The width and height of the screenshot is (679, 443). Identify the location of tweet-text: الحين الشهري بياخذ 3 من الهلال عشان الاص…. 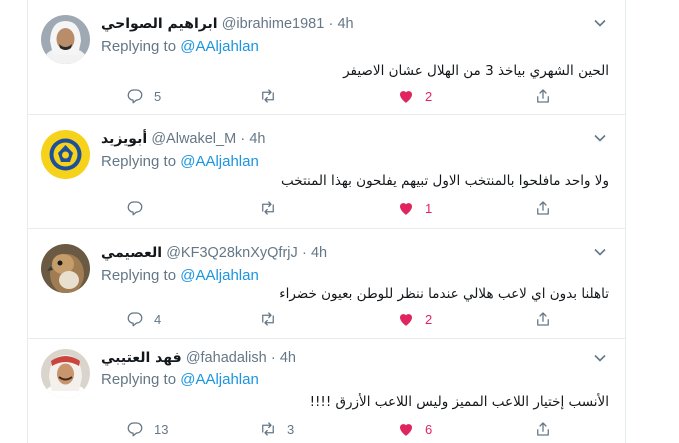
(476, 71).